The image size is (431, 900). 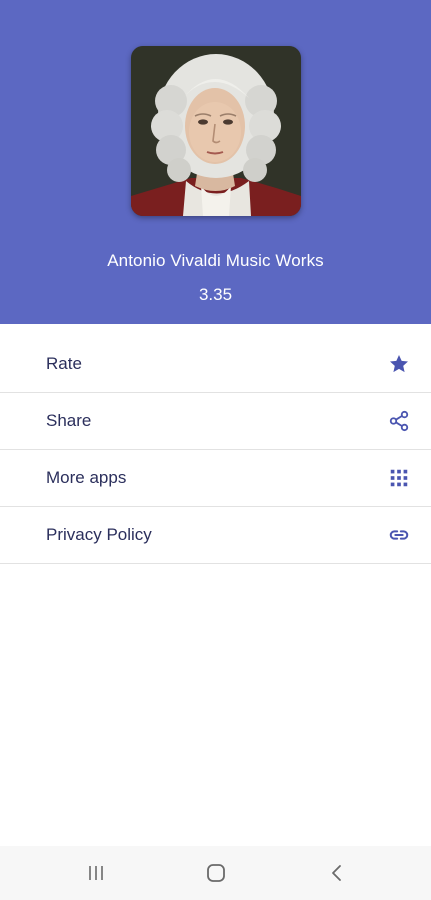 What do you see at coordinates (215, 294) in the screenshot?
I see `app-version: 3.35` at bounding box center [215, 294].